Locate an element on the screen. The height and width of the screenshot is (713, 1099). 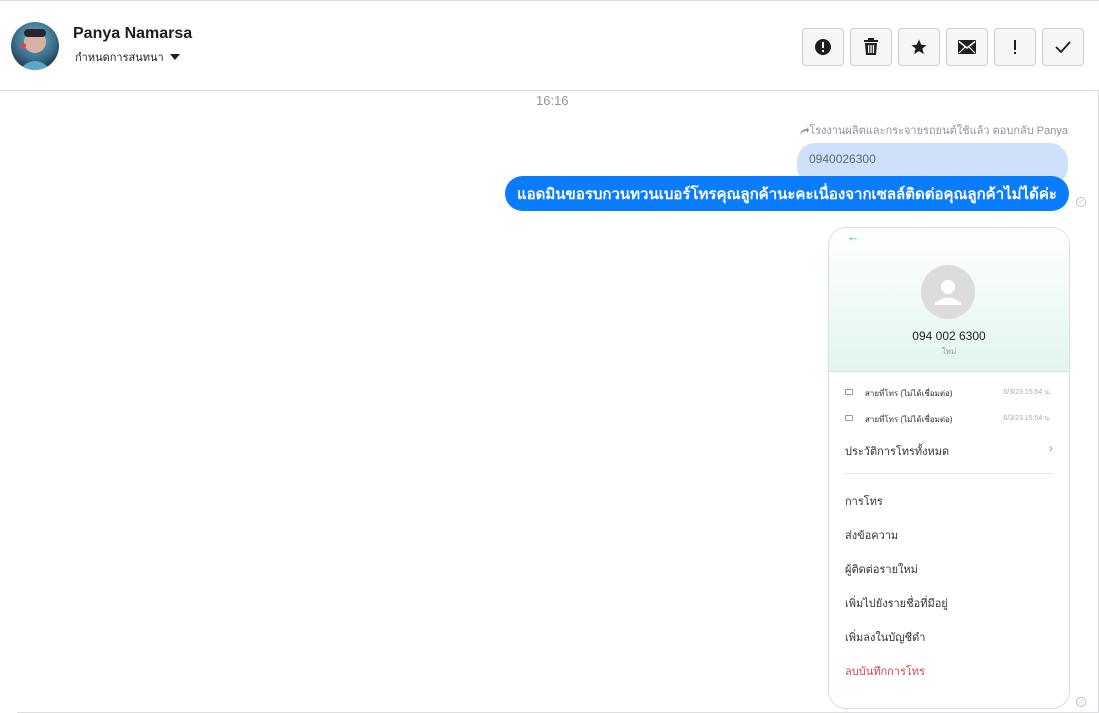
chevron-right-icon: › is located at coordinates (1051, 448).